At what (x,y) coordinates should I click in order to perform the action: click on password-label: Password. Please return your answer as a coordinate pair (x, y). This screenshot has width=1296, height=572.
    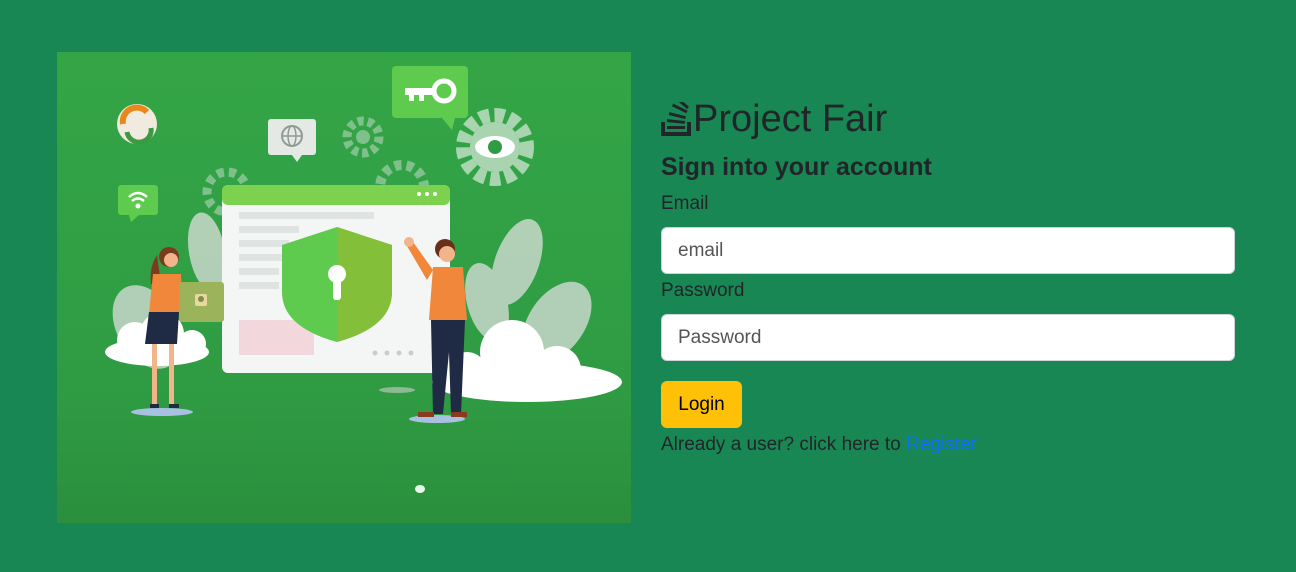
    Looking at the image, I should click on (703, 290).